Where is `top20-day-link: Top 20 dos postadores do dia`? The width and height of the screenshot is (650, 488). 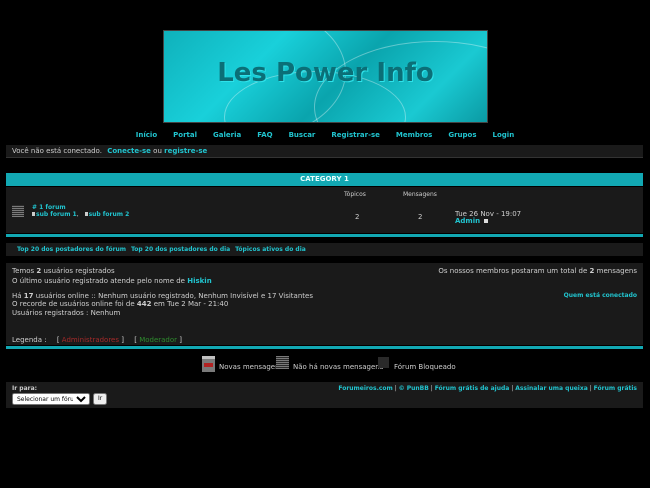
top20-day-link: Top 20 dos postadores do dia is located at coordinates (180, 249).